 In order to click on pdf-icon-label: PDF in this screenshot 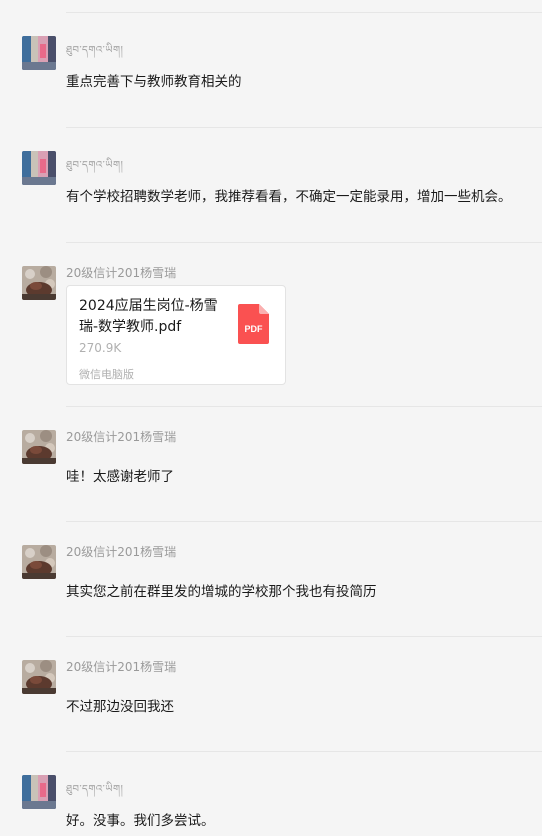, I will do `click(254, 329)`.